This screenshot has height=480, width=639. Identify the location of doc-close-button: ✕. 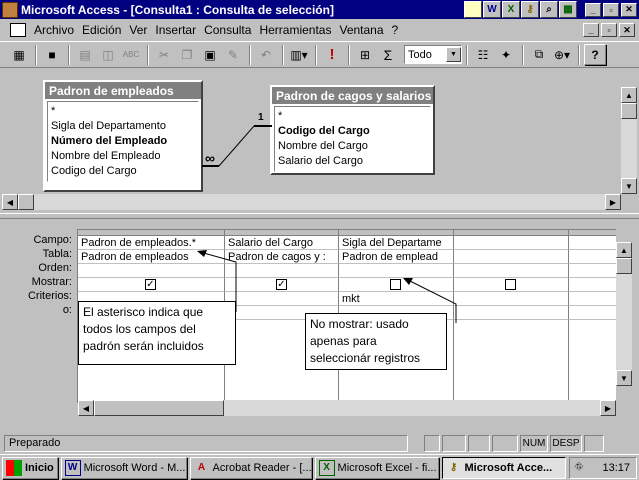
(627, 30).